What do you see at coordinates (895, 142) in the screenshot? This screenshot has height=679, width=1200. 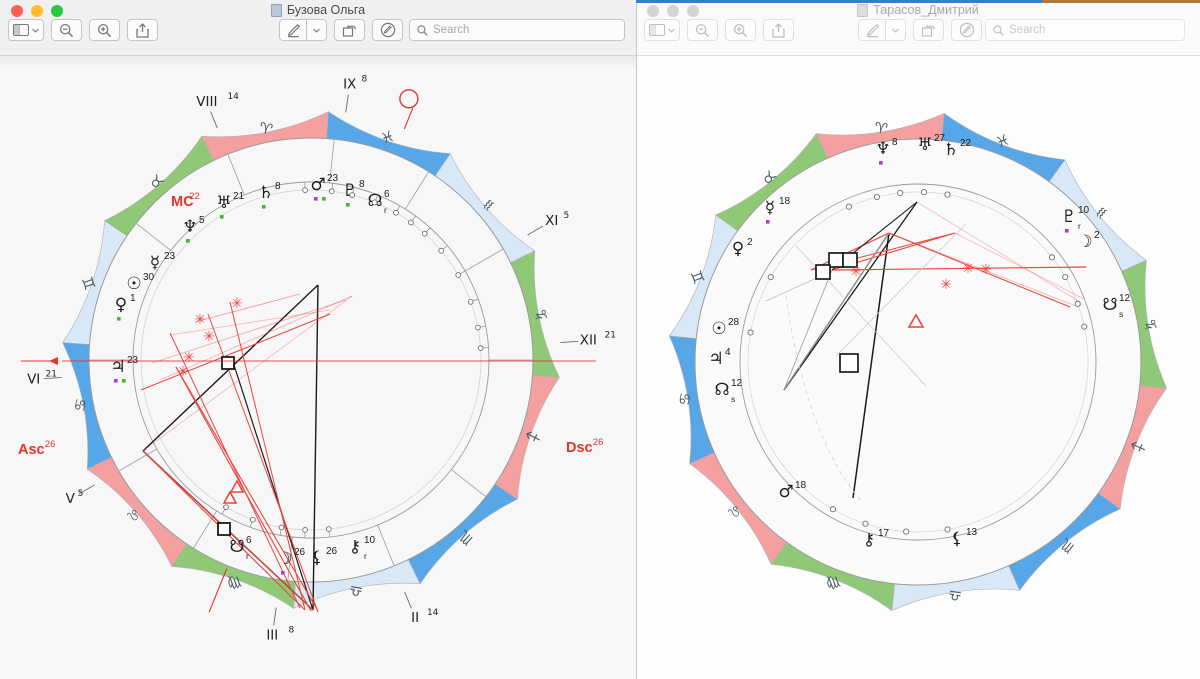 I see `planet-degree-neptune: 8` at bounding box center [895, 142].